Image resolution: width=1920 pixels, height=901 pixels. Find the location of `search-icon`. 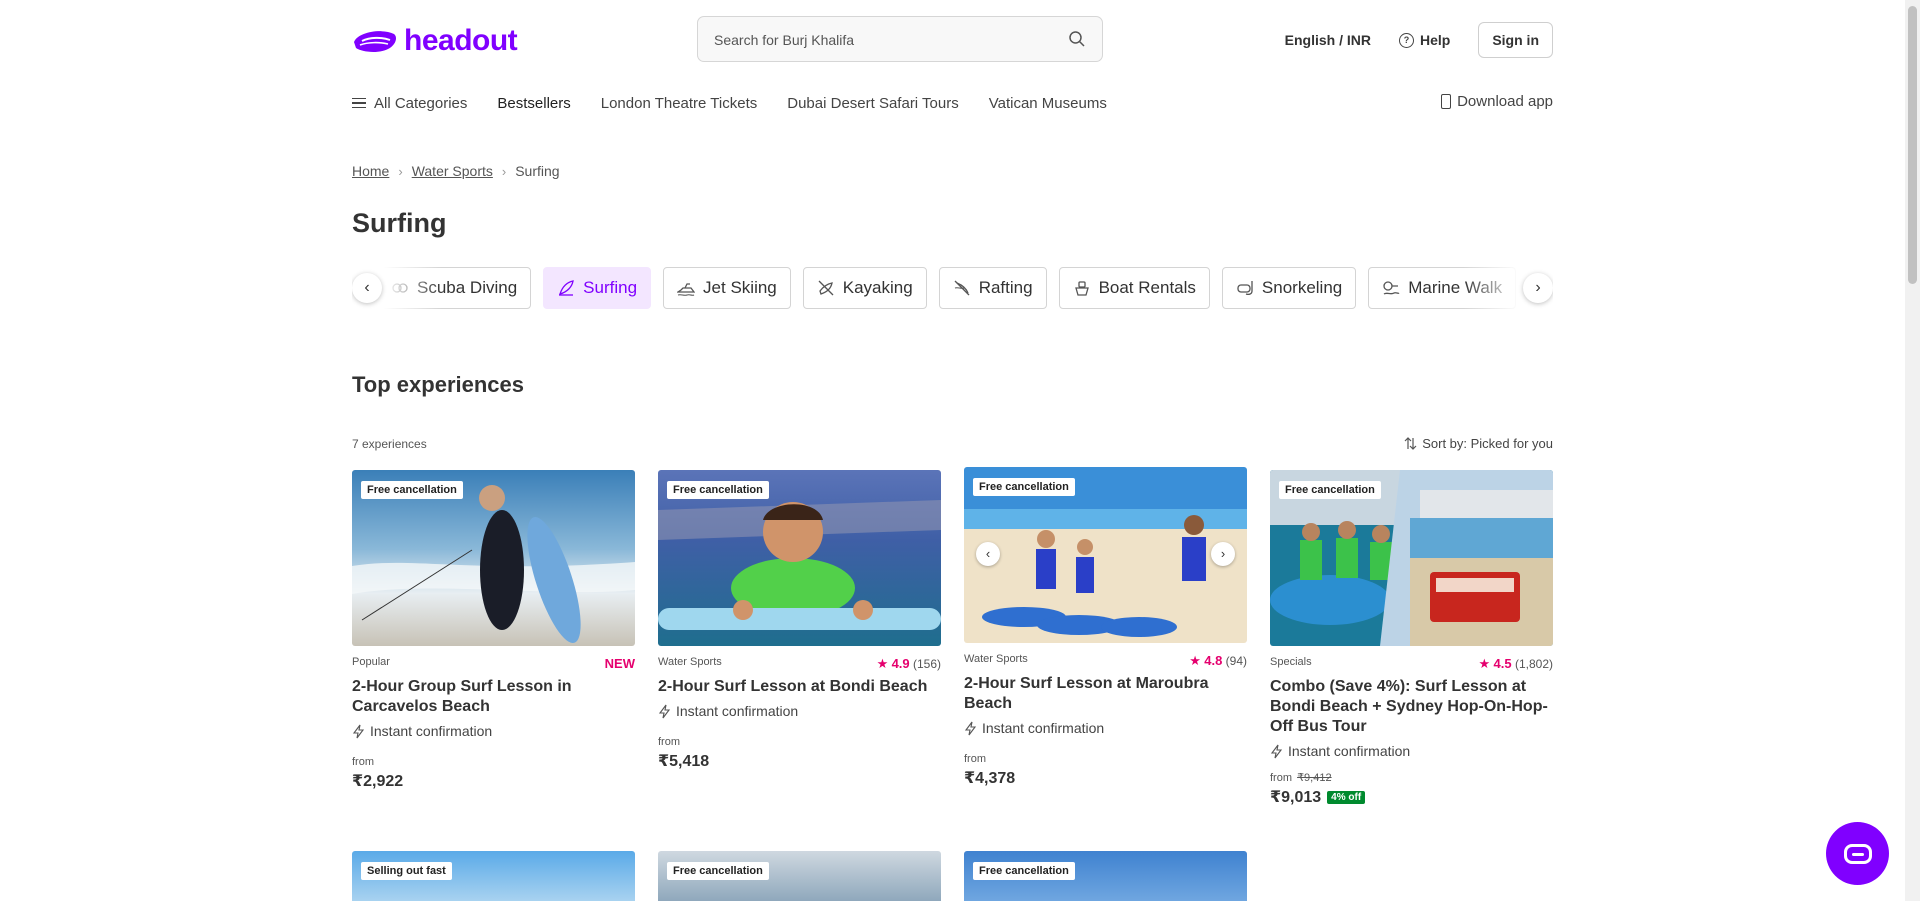

search-icon is located at coordinates (1077, 39).